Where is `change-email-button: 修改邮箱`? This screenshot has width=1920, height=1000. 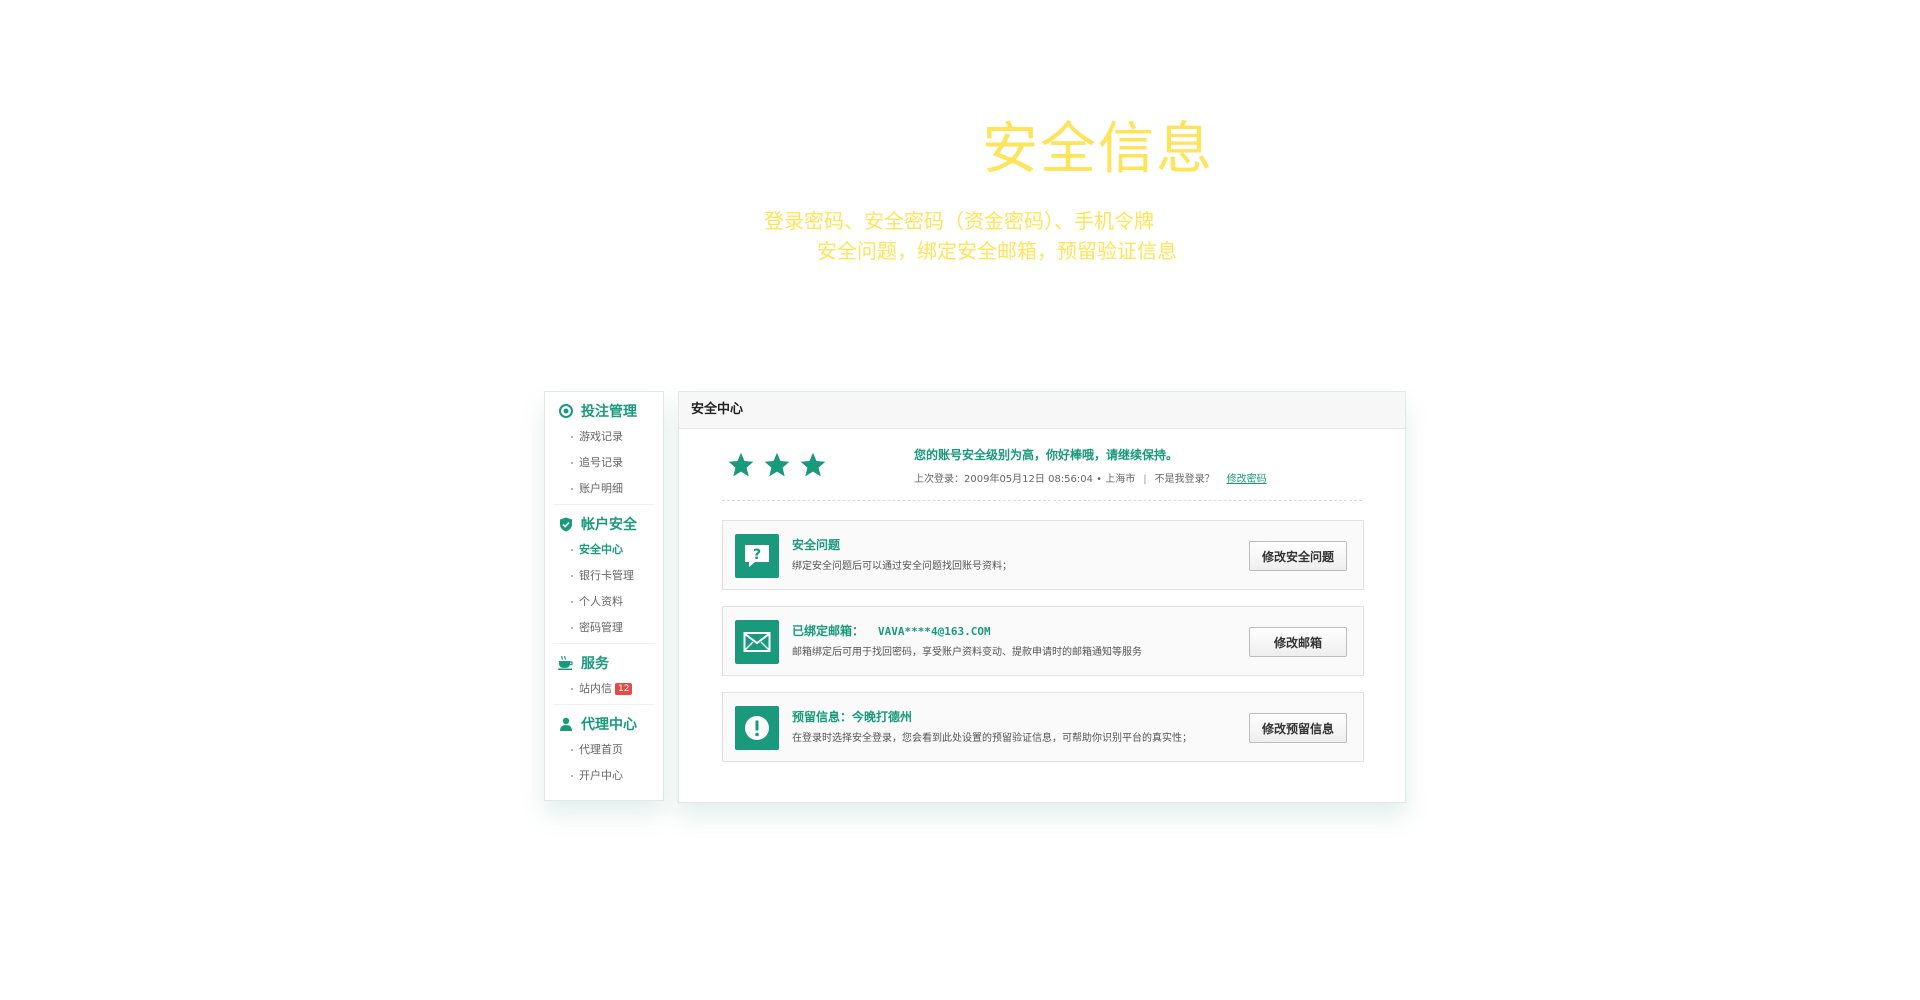 change-email-button: 修改邮箱 is located at coordinates (1298, 642).